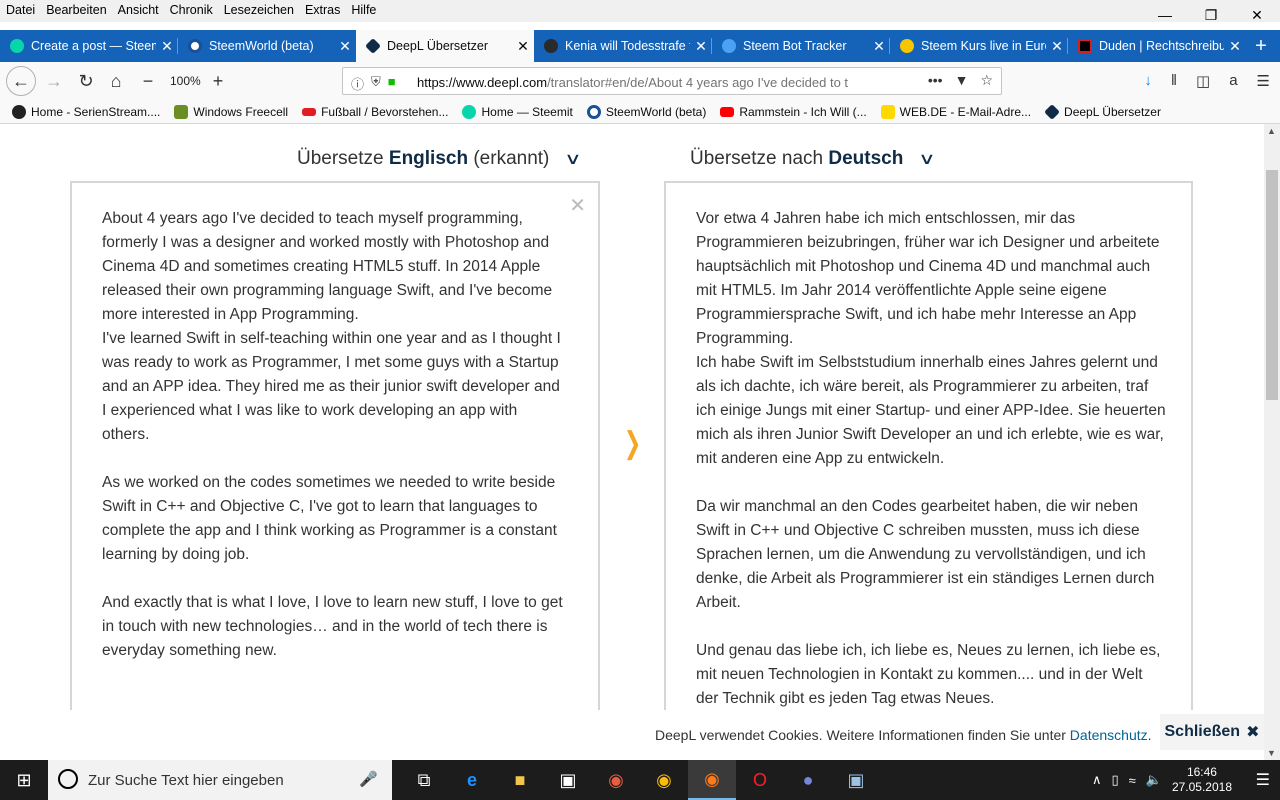  Describe the element at coordinates (1148, 81) in the screenshot. I see `download-icon: ↓` at that location.